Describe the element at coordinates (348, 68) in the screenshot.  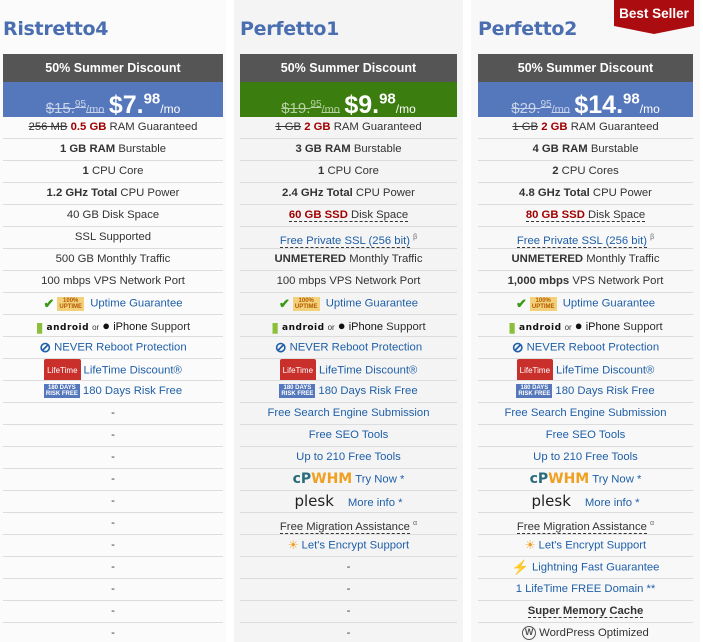
I see `discount-banner: 50% Summer Discount` at that location.